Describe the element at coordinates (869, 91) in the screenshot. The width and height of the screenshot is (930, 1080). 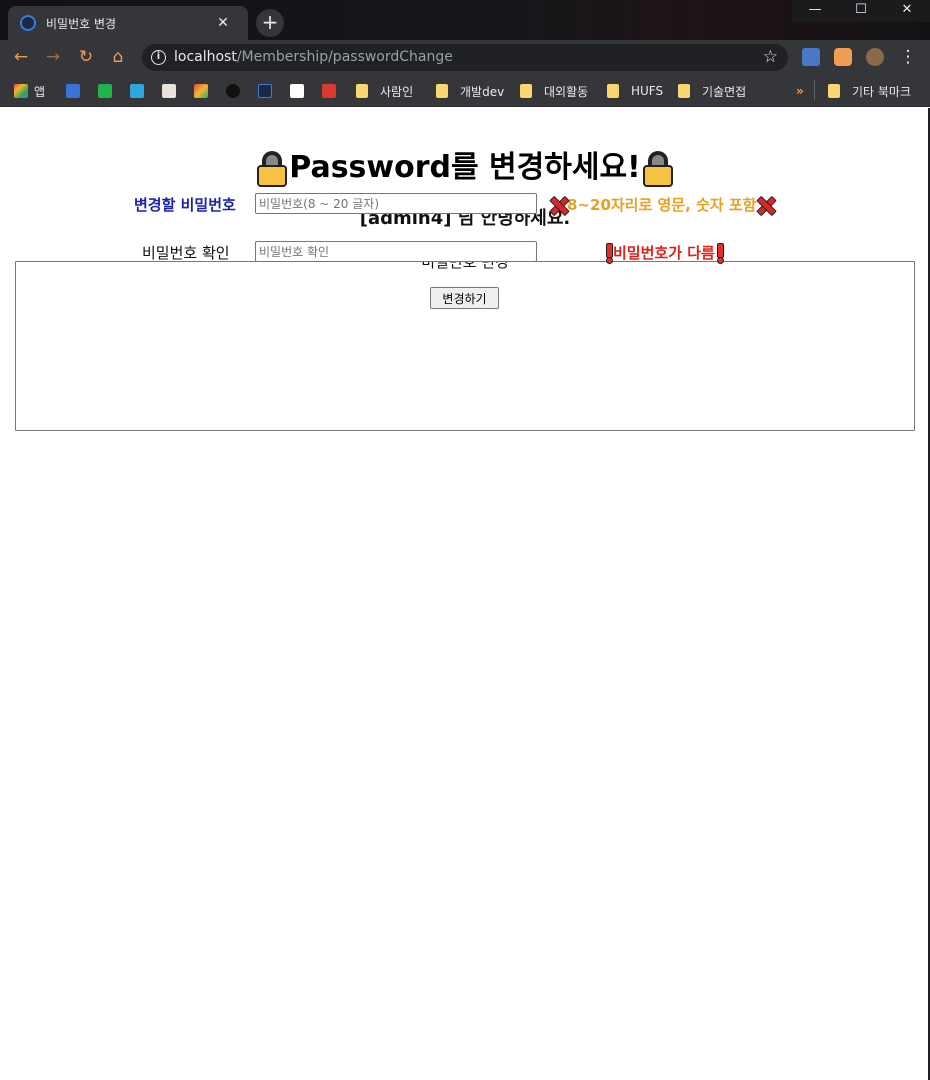
I see `bookmark-folder-other: 기타 북마크` at that location.